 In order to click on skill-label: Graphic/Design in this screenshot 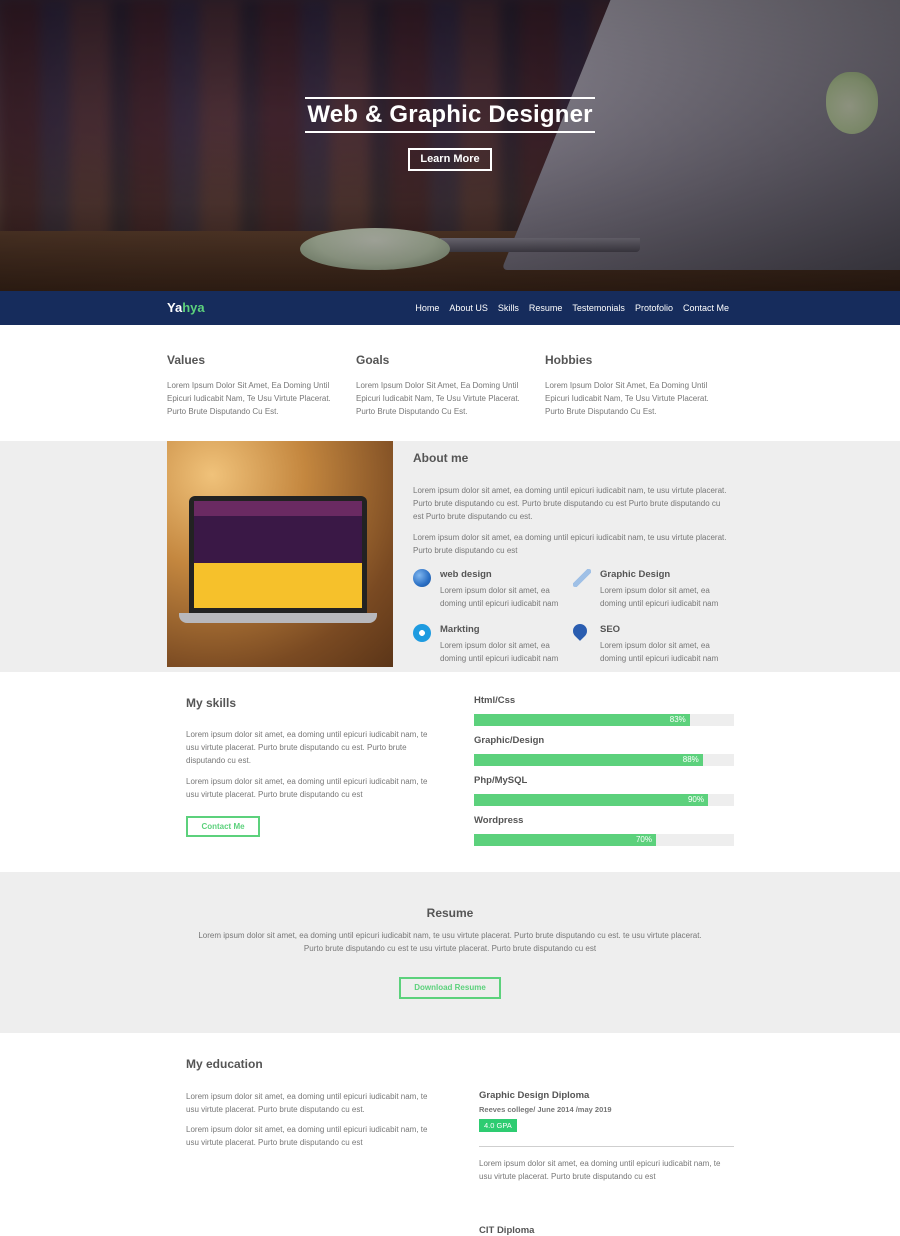, I will do `click(509, 740)`.